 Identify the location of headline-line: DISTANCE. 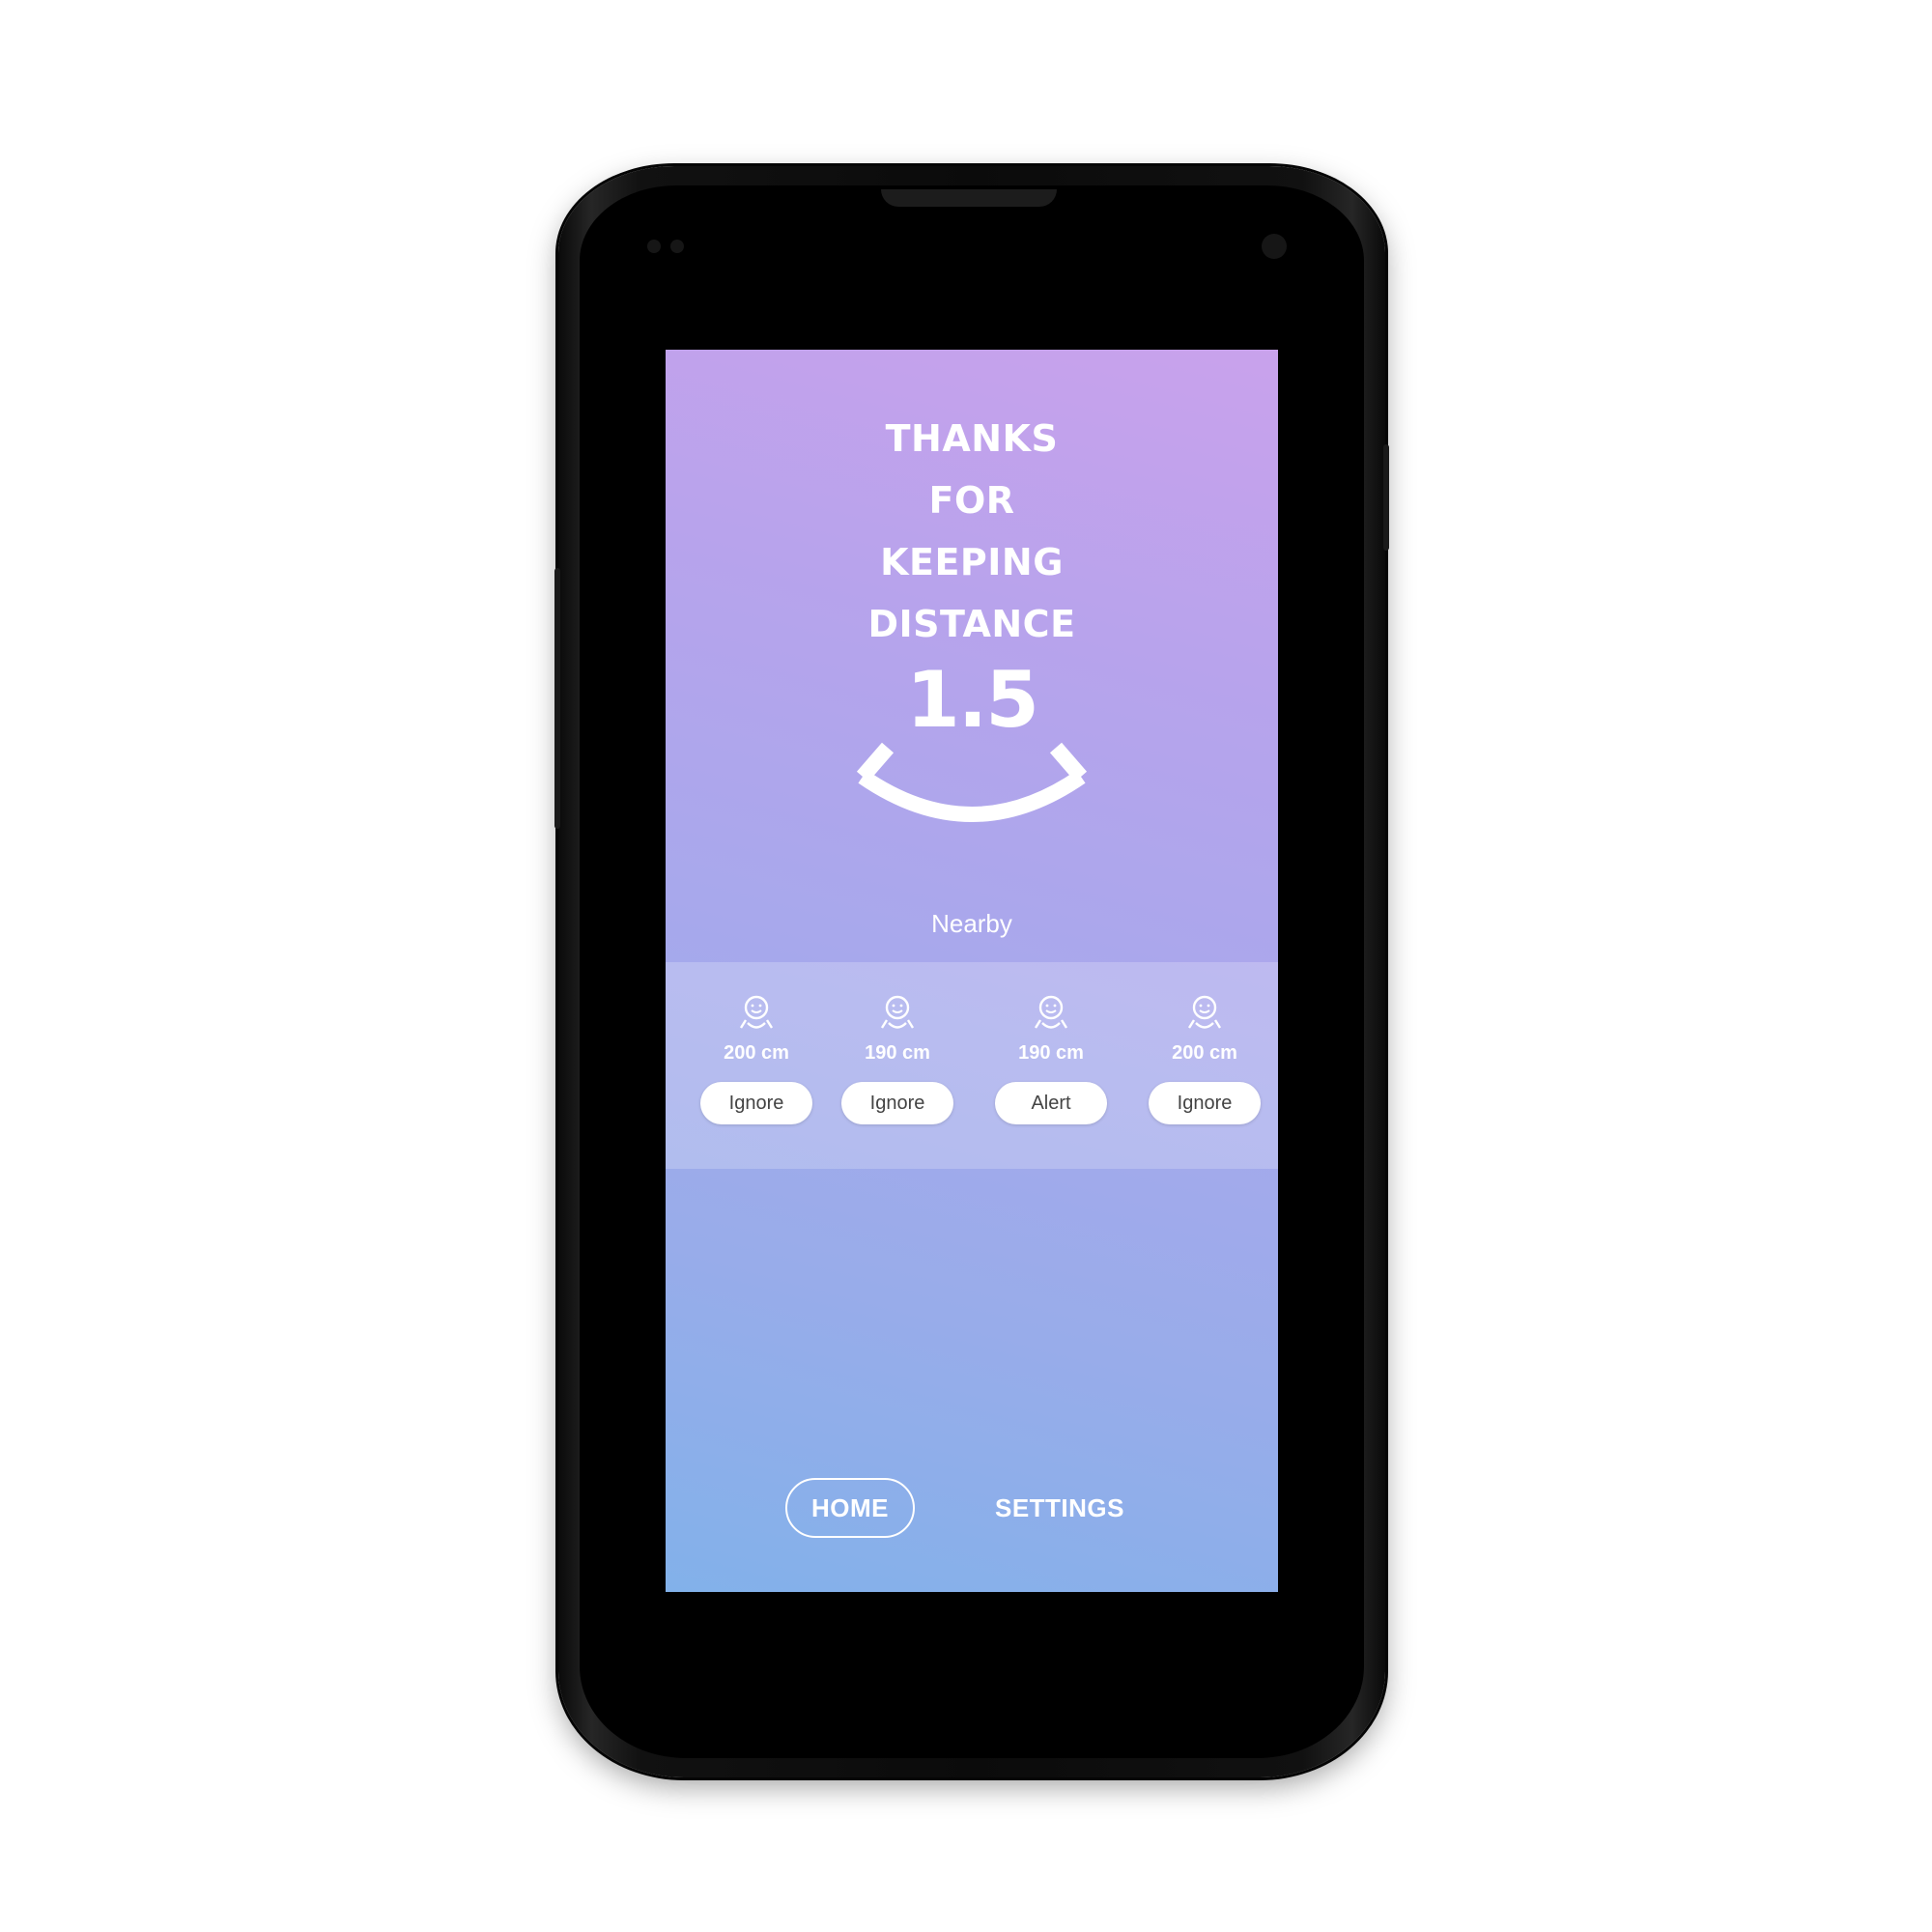
(971, 624).